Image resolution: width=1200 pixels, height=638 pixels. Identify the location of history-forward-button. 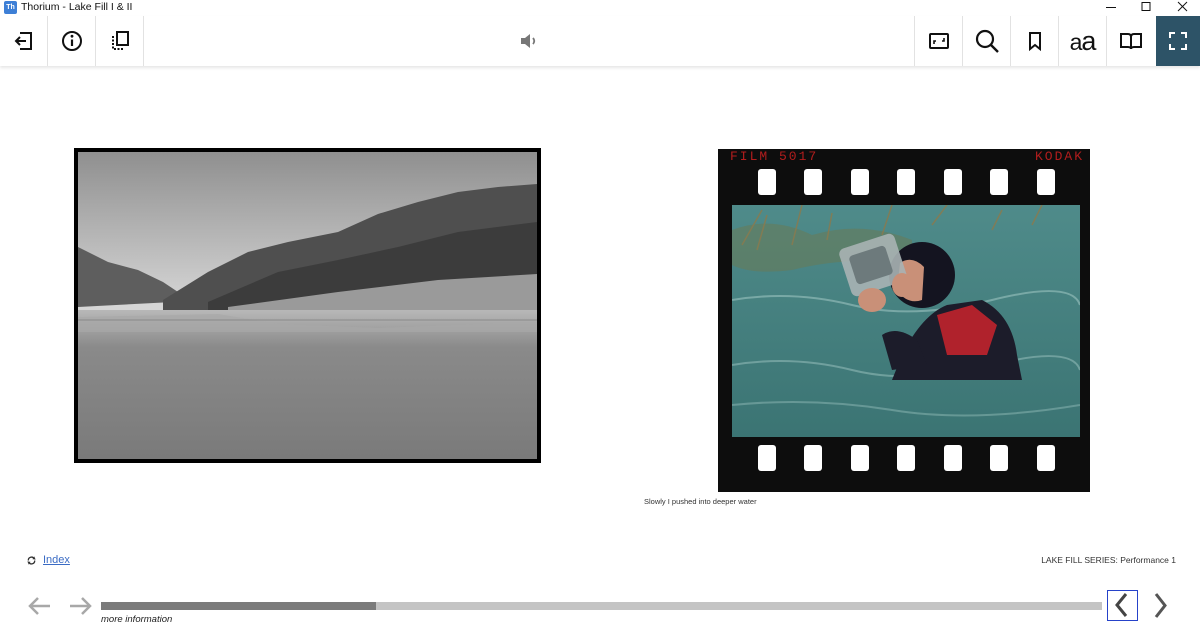
(80, 606).